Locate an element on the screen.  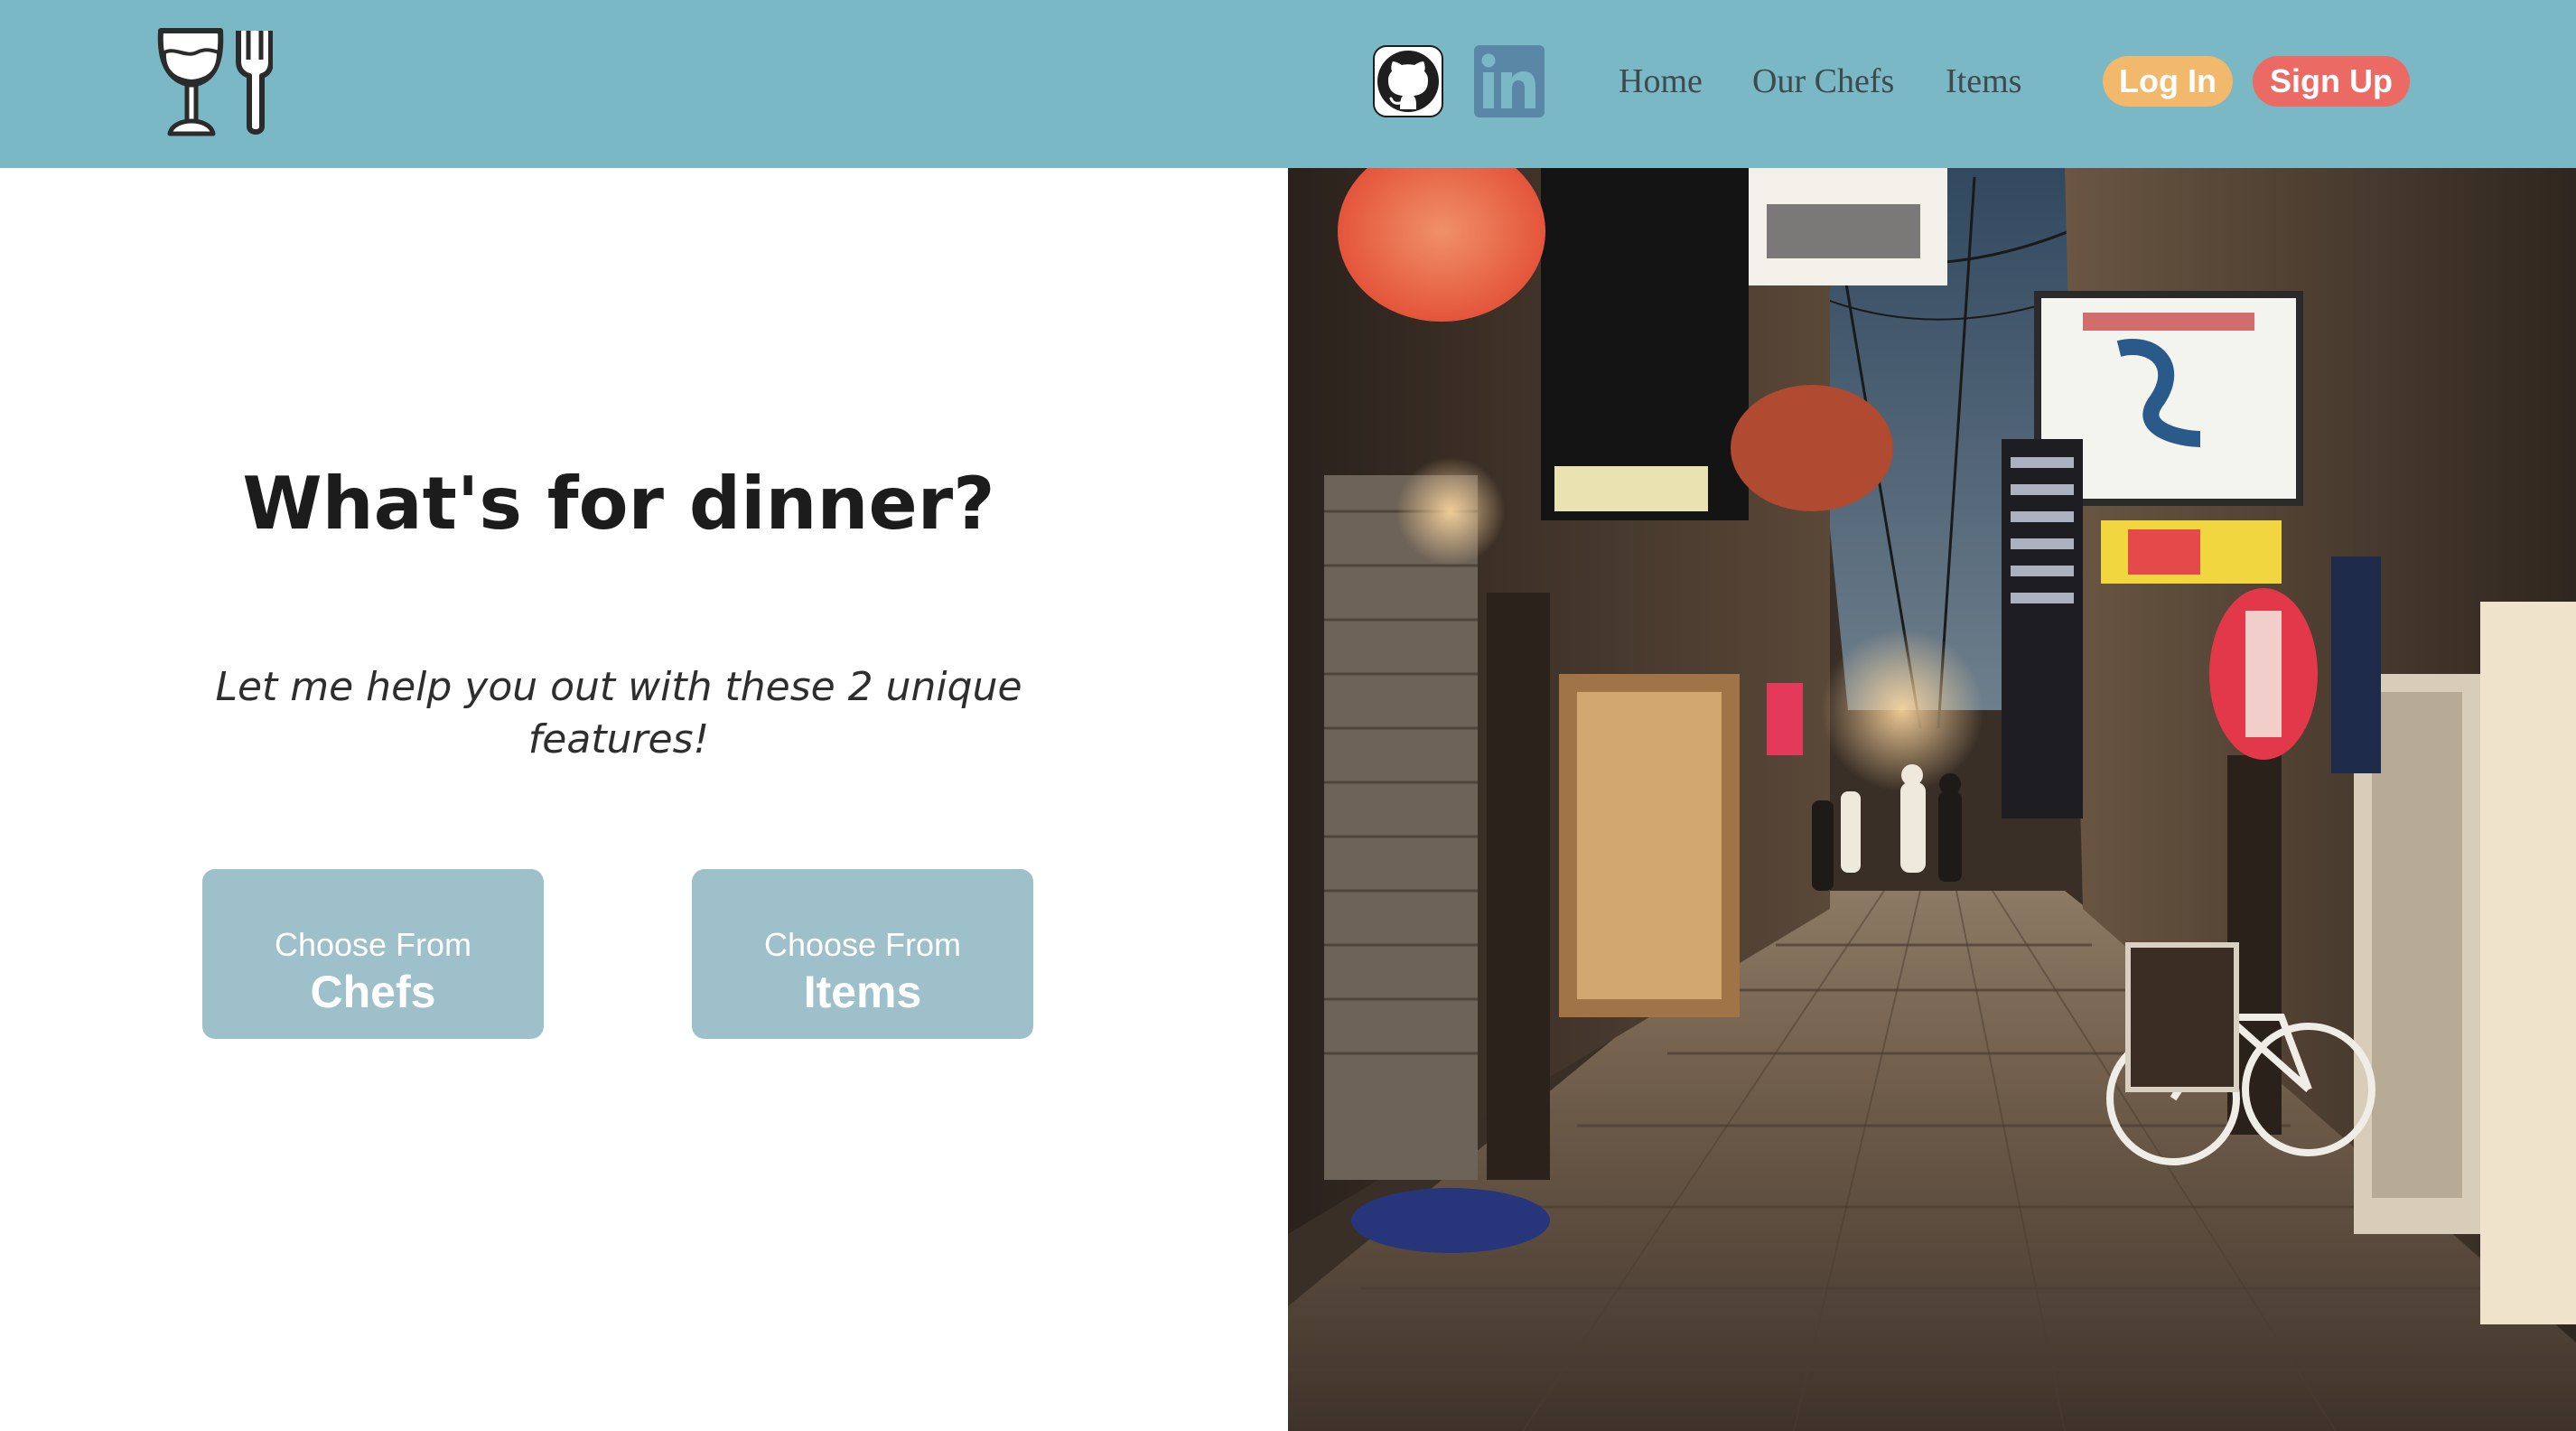
page-title: What's for dinner? is located at coordinates (618, 504).